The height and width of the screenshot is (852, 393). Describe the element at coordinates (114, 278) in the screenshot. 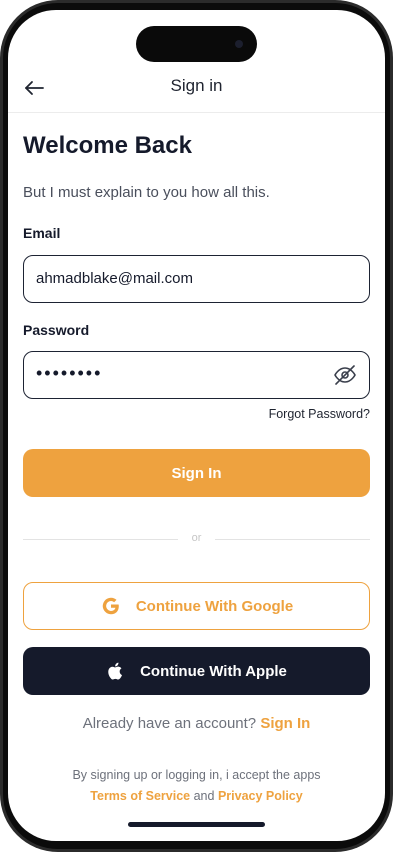

I see `email-value: ahmadblake@mail.com` at that location.